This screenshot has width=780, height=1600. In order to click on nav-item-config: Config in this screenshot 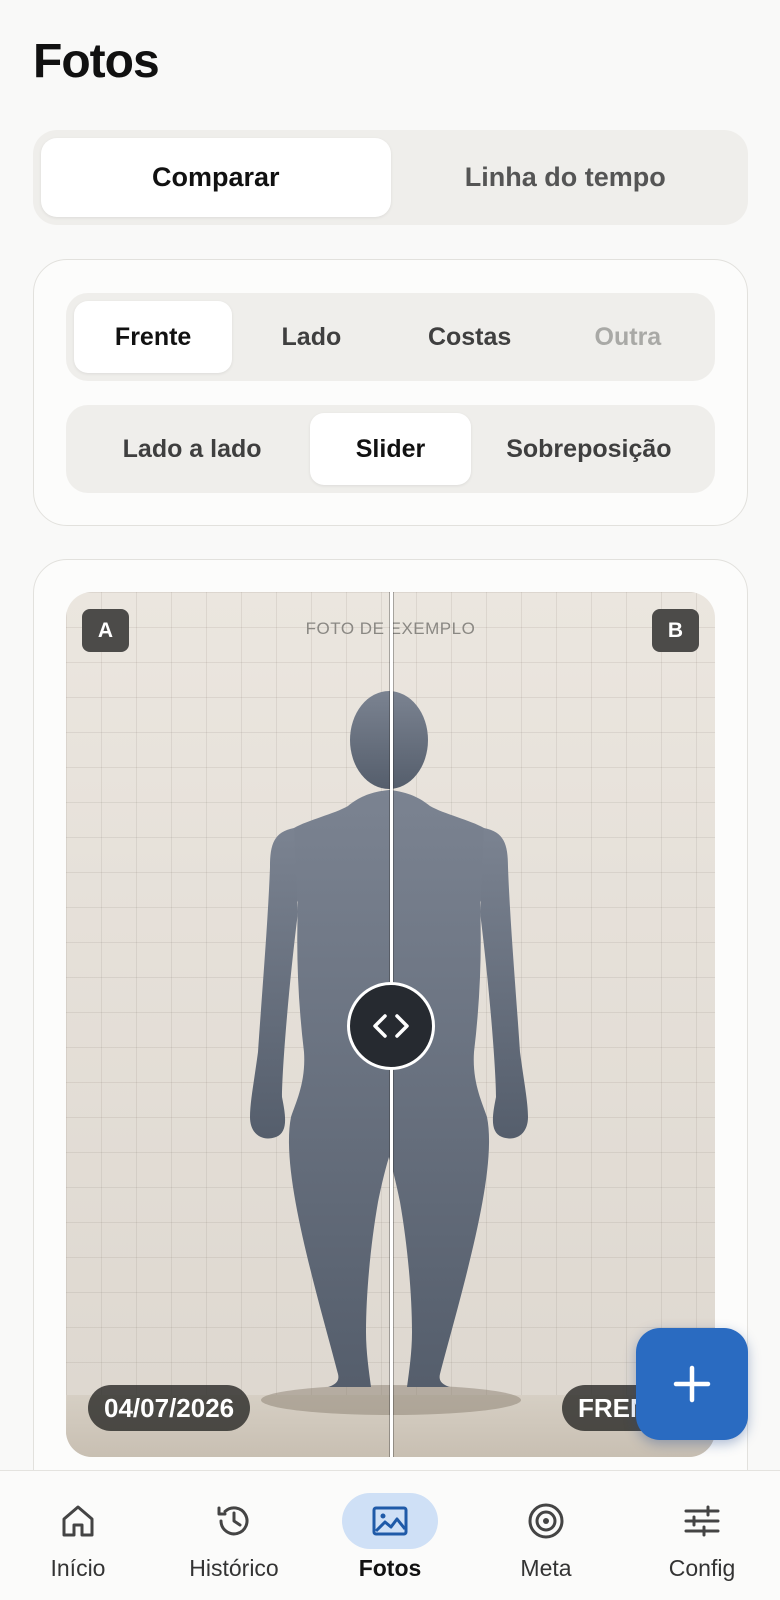, I will do `click(702, 1535)`.